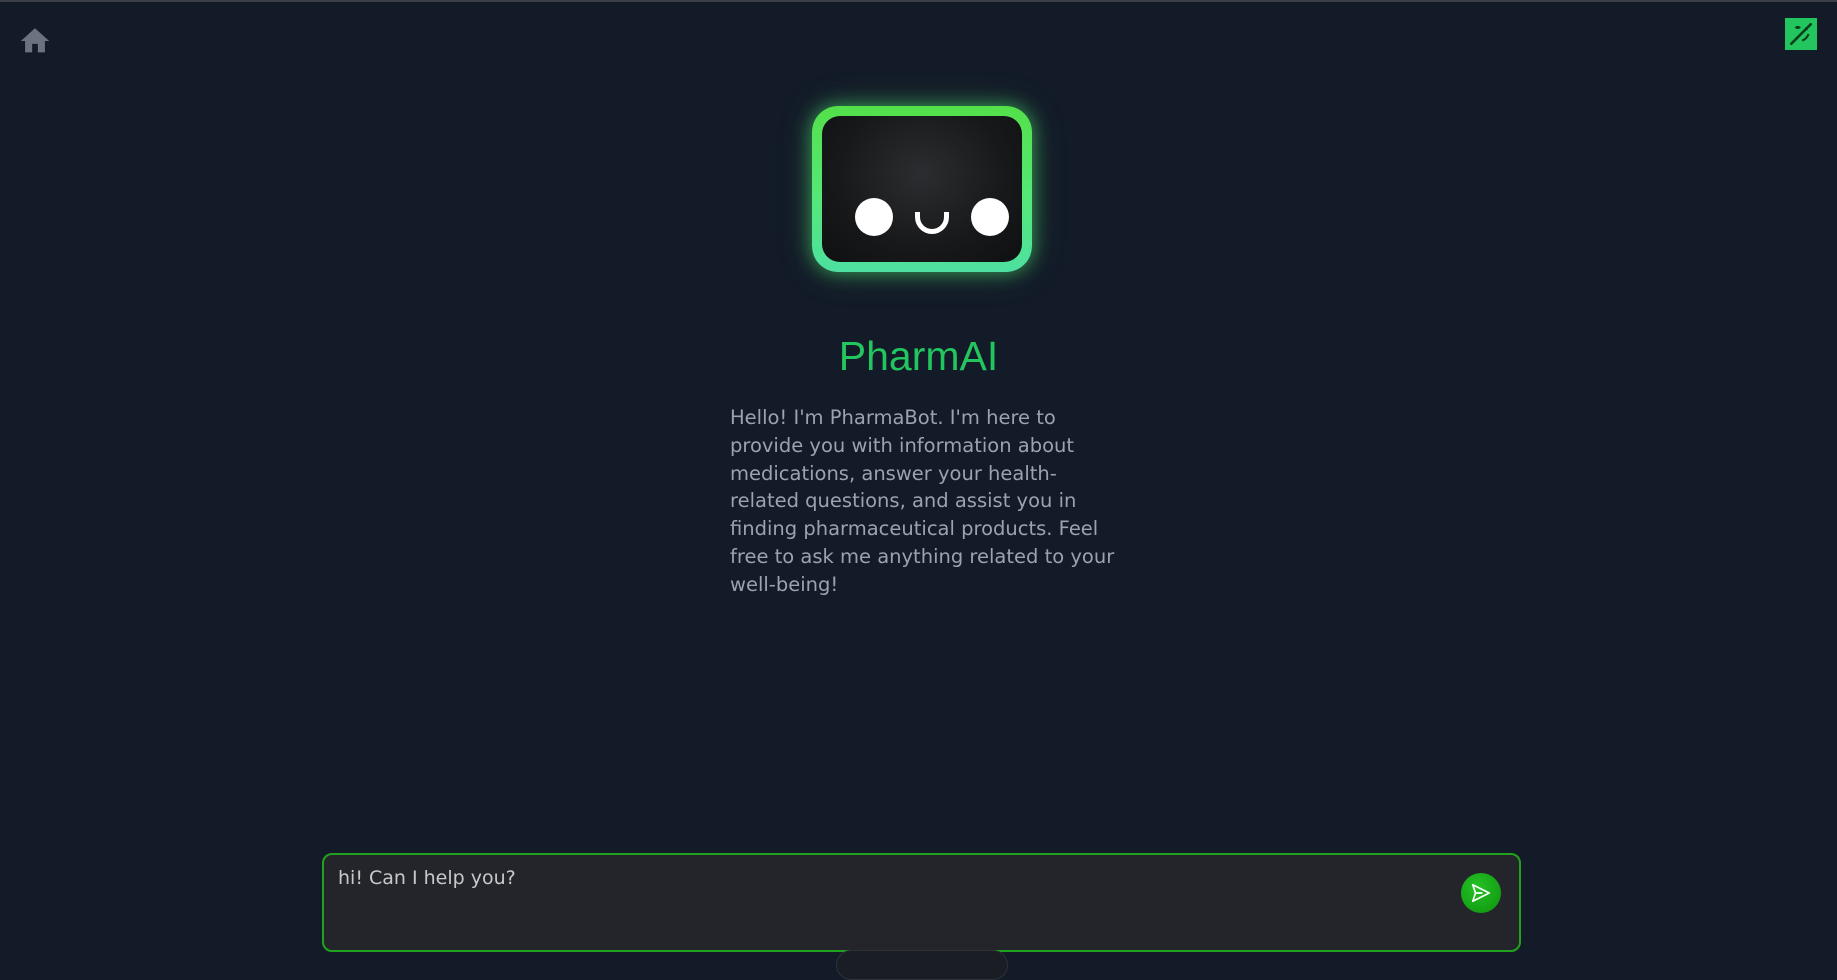 This screenshot has height=980, width=1837. I want to click on bot-left-eye, so click(874, 217).